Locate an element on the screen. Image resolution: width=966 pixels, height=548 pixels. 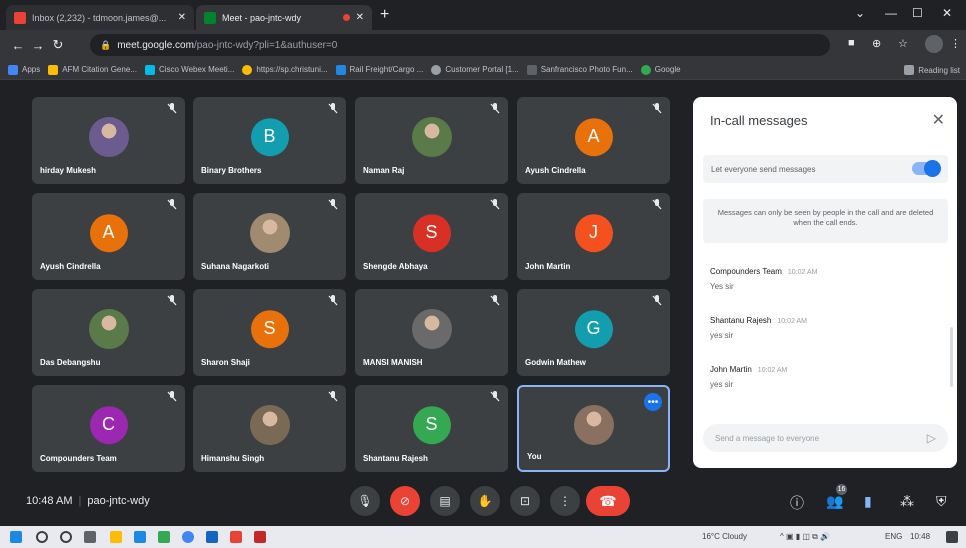
participant-name: hirday Mukesh is located at coordinates (68, 170).